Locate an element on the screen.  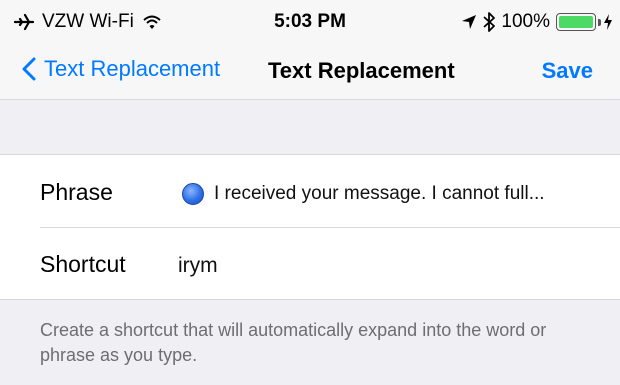
battery-icon is located at coordinates (578, 22).